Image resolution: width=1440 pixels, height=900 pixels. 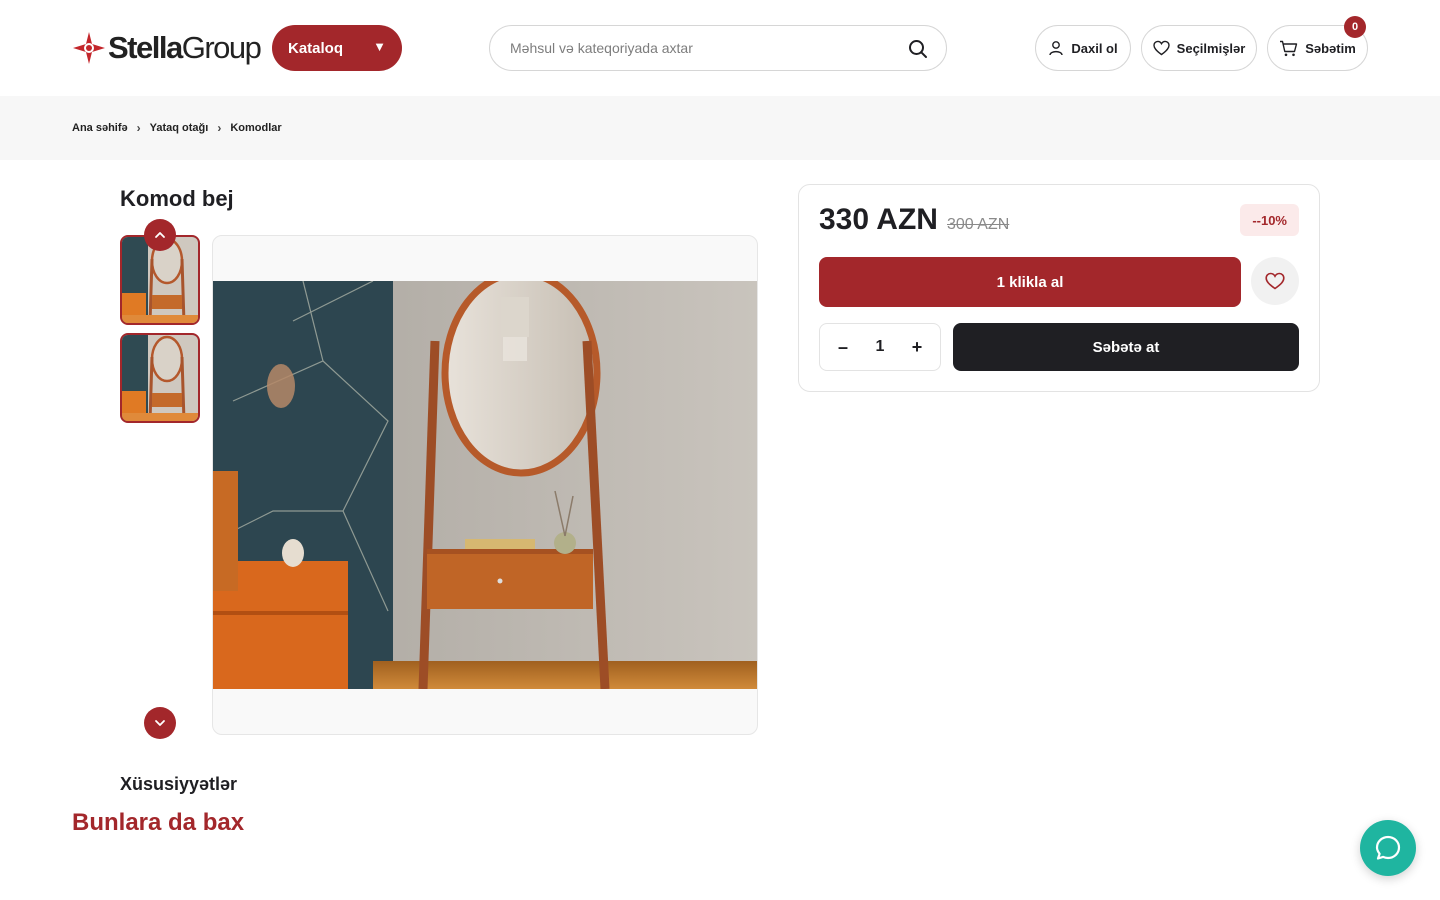 What do you see at coordinates (160, 378) in the screenshot?
I see `product-thumbnail` at bounding box center [160, 378].